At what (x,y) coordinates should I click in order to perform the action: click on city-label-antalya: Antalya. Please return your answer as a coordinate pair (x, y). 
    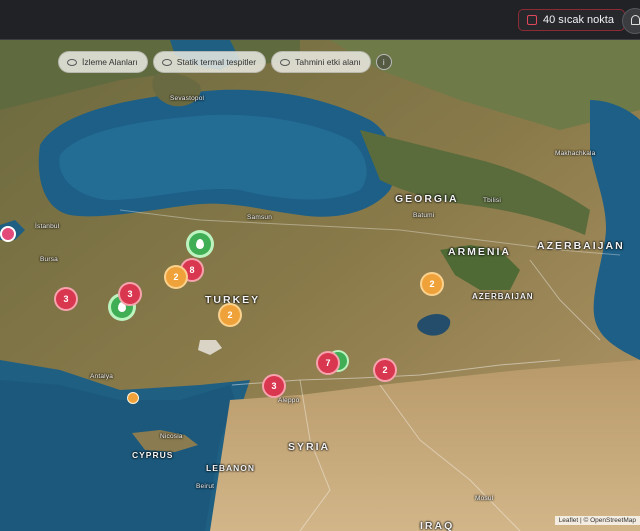
    Looking at the image, I should click on (102, 376).